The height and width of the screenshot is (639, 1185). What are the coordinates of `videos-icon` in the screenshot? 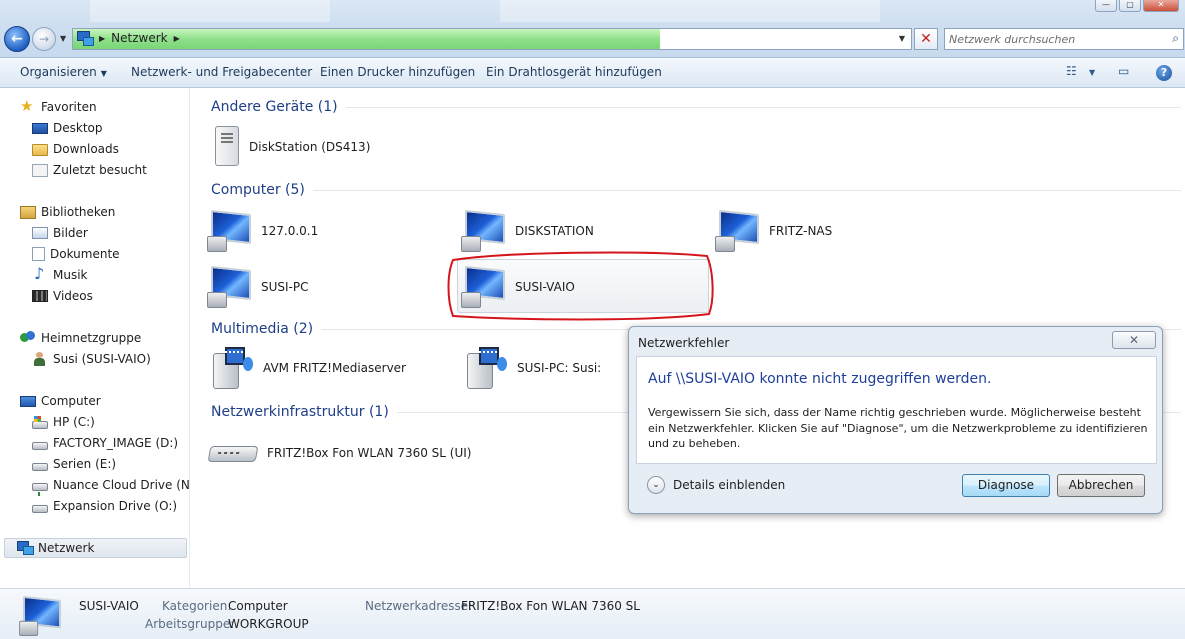 It's located at (40, 296).